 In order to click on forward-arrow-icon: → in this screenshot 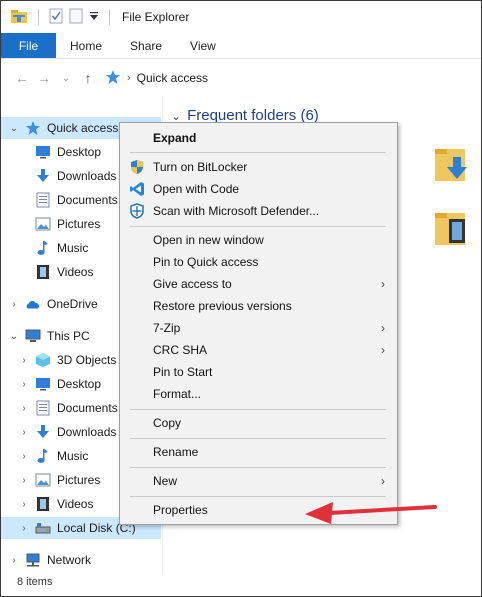, I will do `click(44, 78)`.